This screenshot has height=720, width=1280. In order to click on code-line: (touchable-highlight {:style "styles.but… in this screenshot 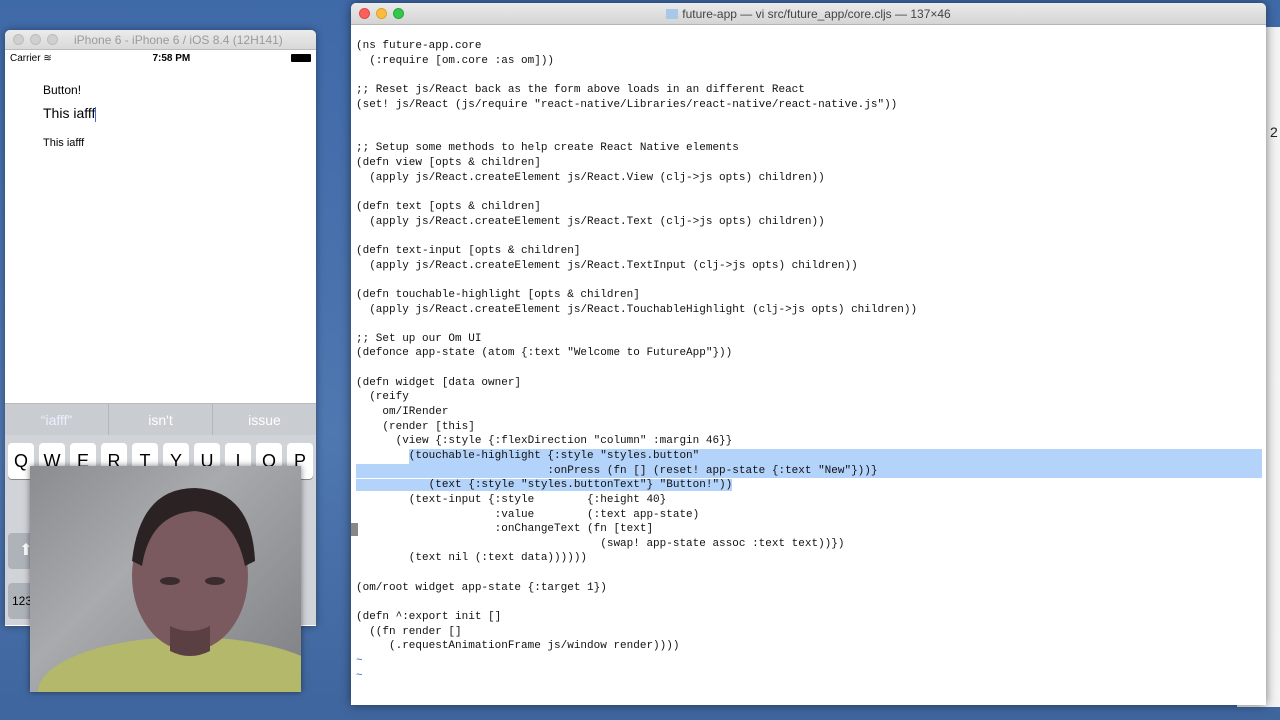, I will do `click(809, 456)`.